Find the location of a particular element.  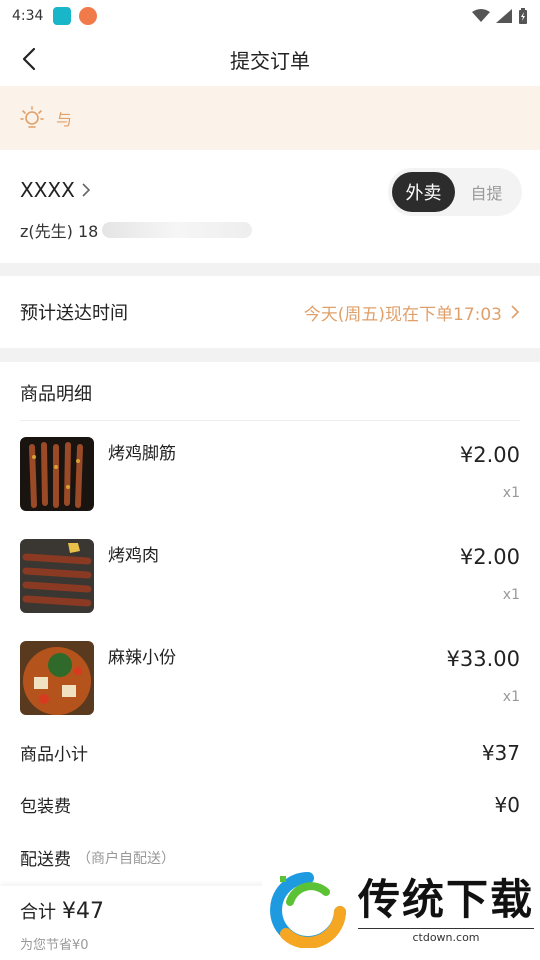

status-bar: 4:34 is located at coordinates (270, 16).